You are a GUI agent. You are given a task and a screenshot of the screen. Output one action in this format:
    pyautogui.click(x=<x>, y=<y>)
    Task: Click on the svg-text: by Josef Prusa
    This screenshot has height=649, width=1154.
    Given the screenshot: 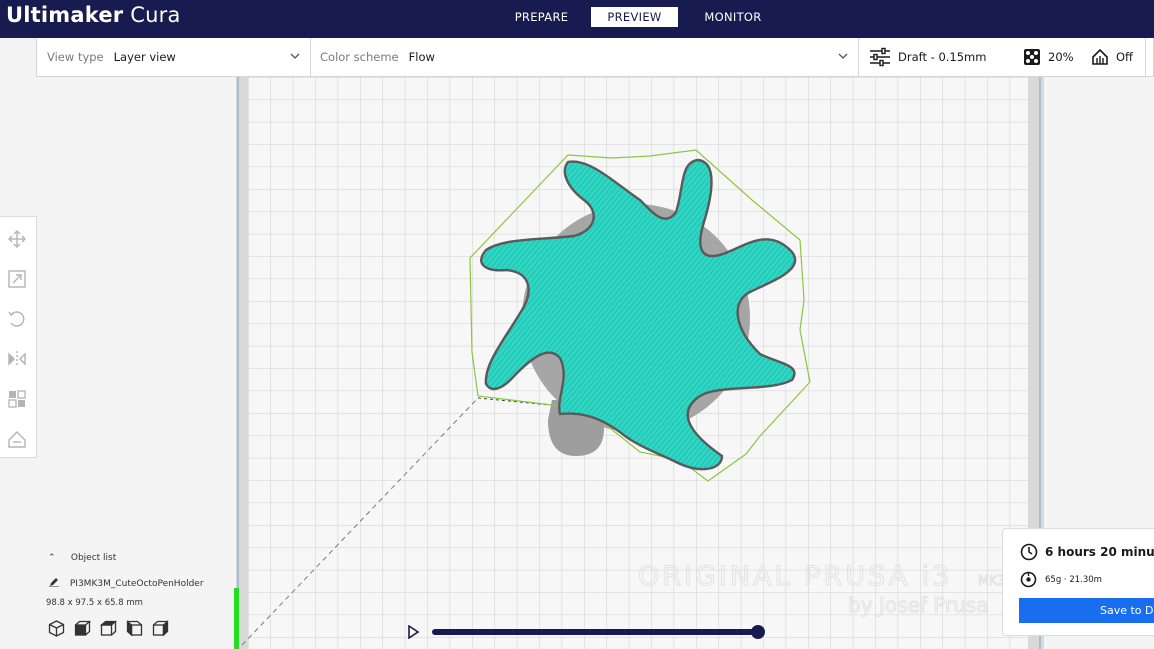 What is the action you would take?
    pyautogui.click(x=918, y=605)
    